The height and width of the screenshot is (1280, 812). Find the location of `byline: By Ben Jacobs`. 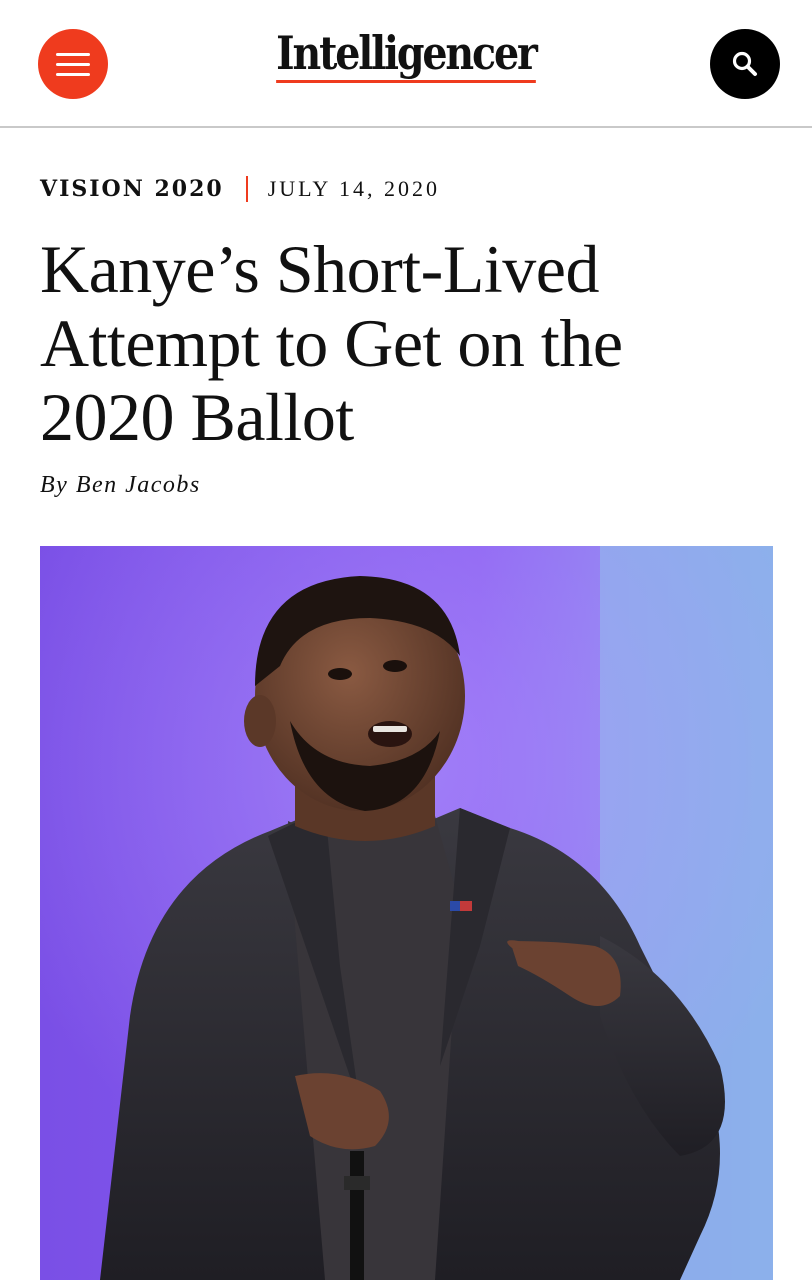

byline: By Ben Jacobs is located at coordinates (120, 485).